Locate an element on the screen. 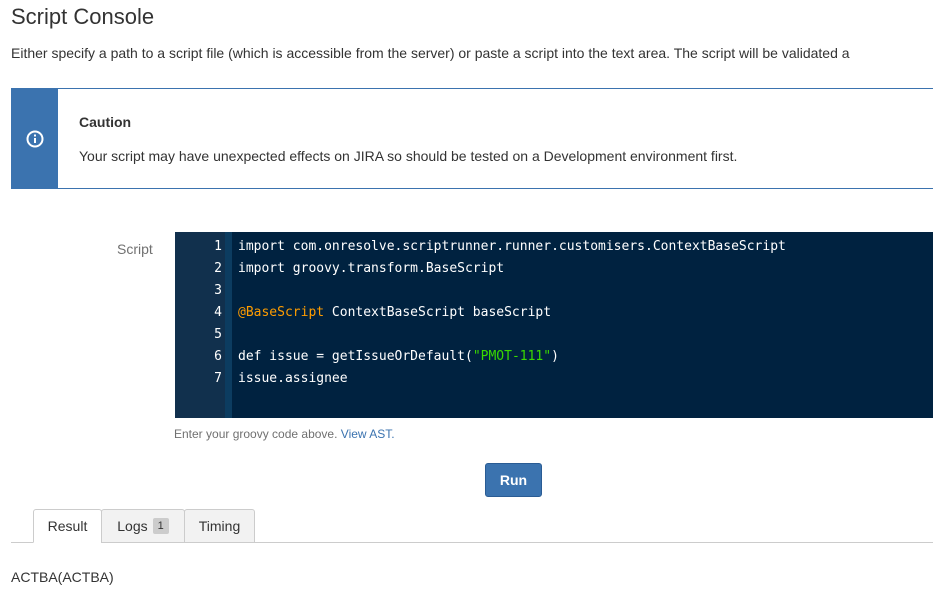 This screenshot has height=607, width=933. line-number: 6 is located at coordinates (218, 356).